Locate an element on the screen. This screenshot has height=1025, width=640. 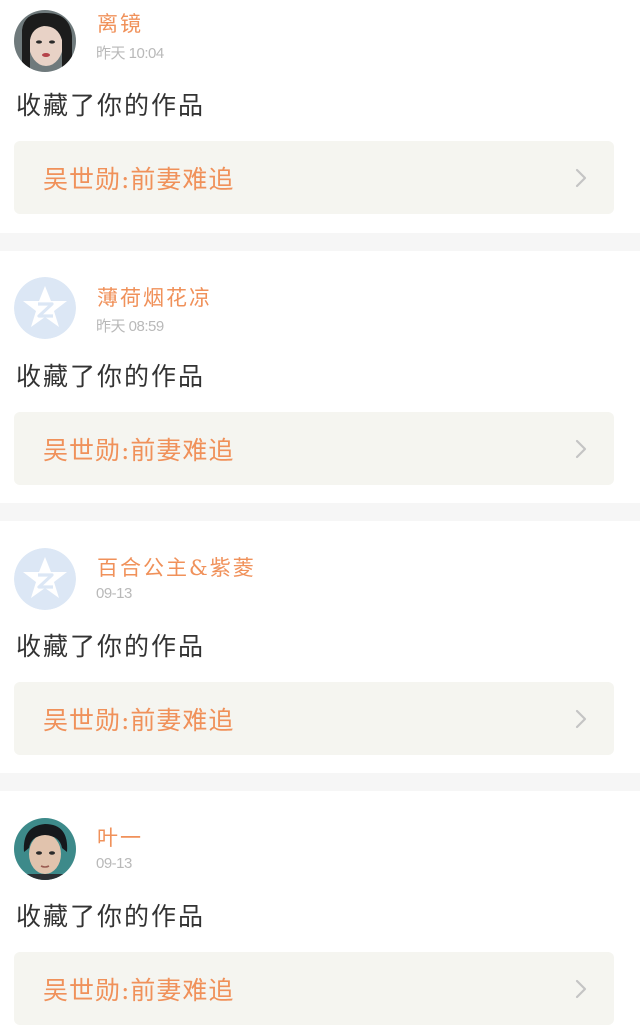
username: 薄荷烟花凉 is located at coordinates (154, 297).